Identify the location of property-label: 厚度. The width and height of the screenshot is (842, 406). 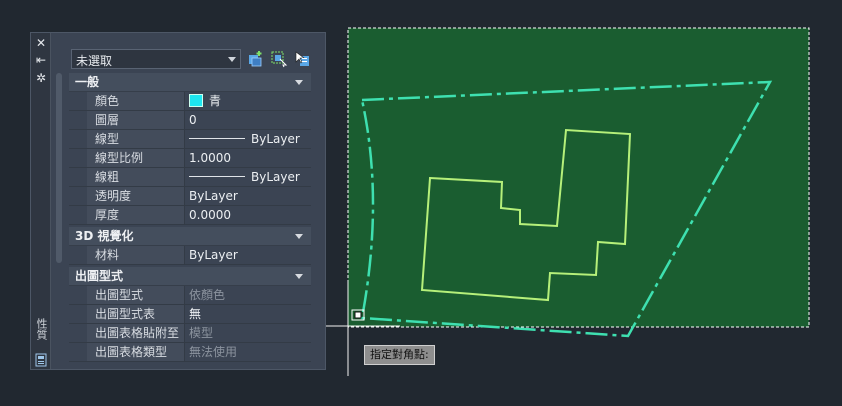
(136, 215).